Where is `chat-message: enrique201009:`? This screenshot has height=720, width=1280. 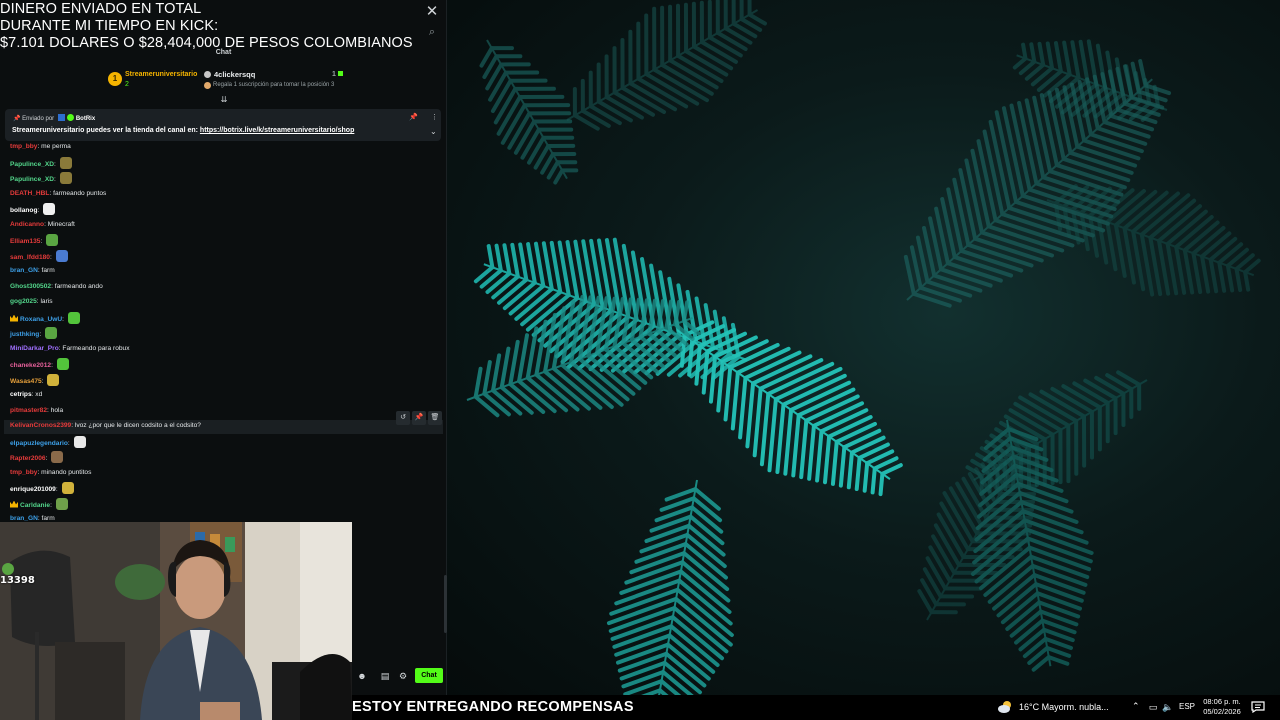
chat-message: enrique201009: is located at coordinates (42, 489).